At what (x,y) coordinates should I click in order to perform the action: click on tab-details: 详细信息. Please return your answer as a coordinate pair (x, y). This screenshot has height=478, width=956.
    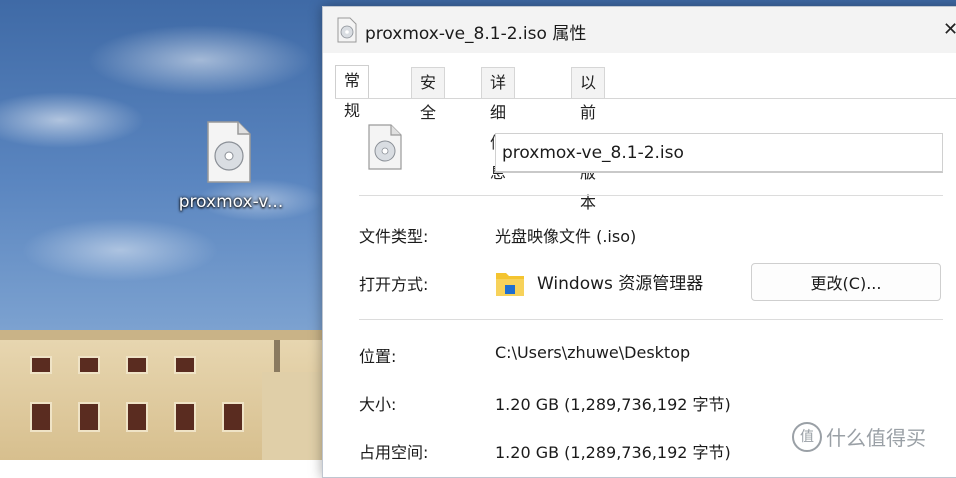
    Looking at the image, I should click on (498, 124).